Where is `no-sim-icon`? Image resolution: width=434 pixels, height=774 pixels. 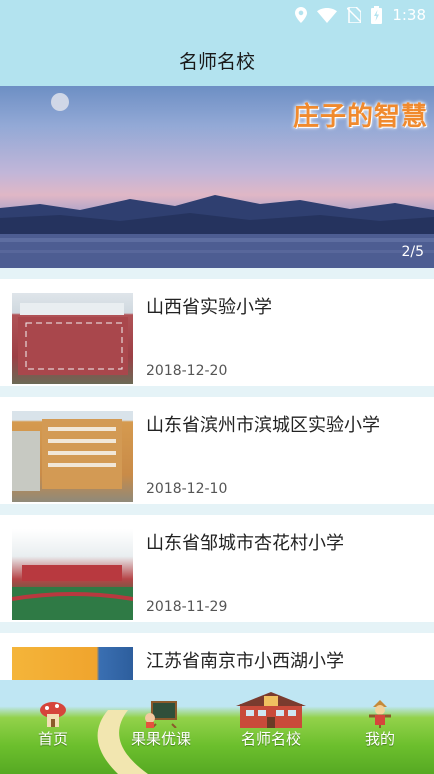 no-sim-icon is located at coordinates (354, 15).